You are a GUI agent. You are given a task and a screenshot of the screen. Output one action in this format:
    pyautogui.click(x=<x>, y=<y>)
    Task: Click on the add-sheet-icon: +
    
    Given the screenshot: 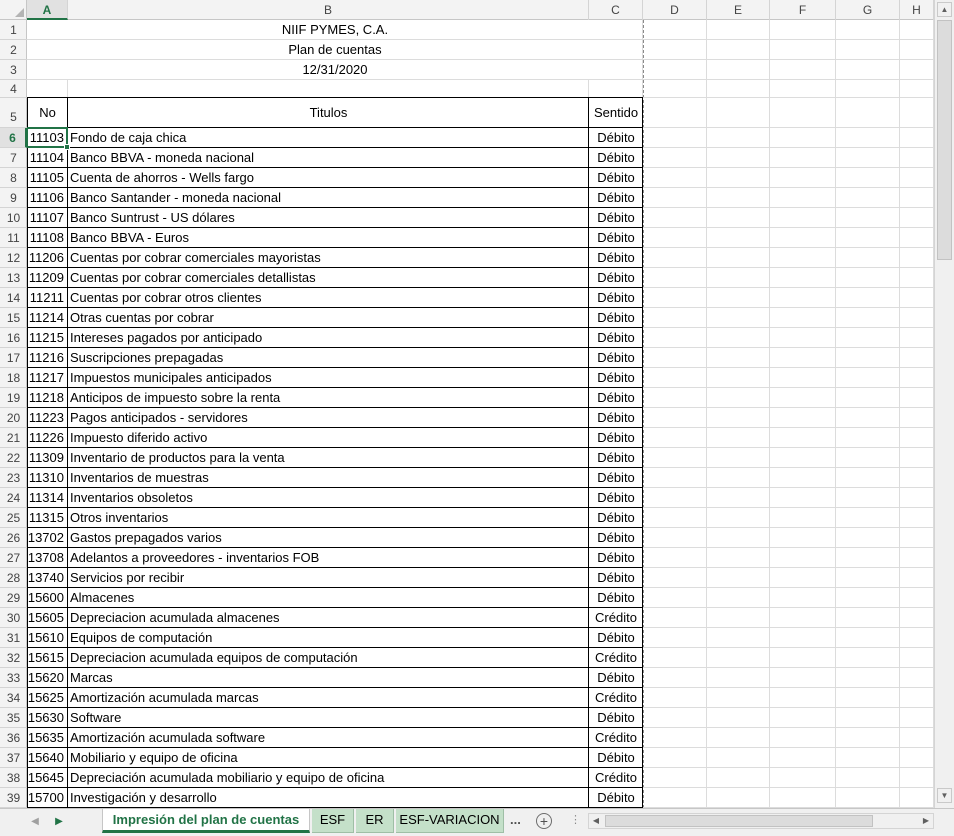 What is the action you would take?
    pyautogui.click(x=544, y=821)
    